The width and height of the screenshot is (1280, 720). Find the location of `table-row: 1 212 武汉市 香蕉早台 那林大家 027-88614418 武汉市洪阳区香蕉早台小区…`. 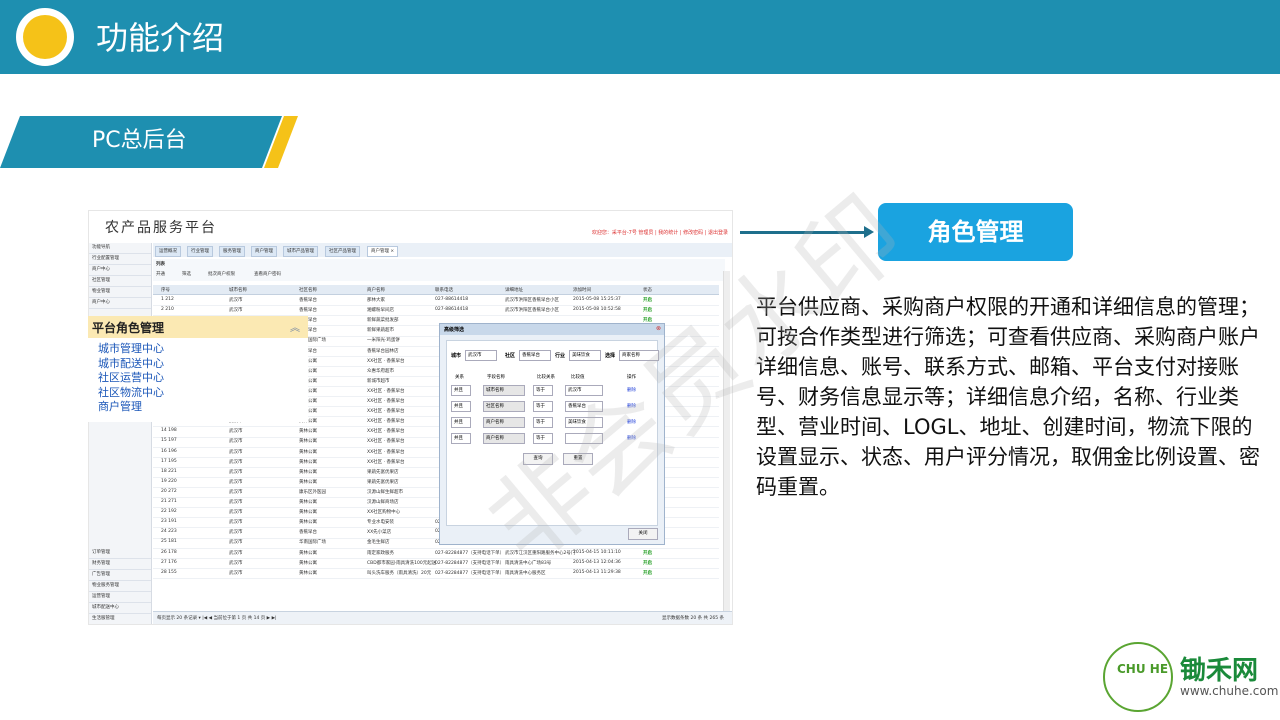

table-row: 1 212 武汉市 香蕉早台 那林大家 027-88614418 武汉市洪阳区香蕉早台小区… is located at coordinates (436, 301).